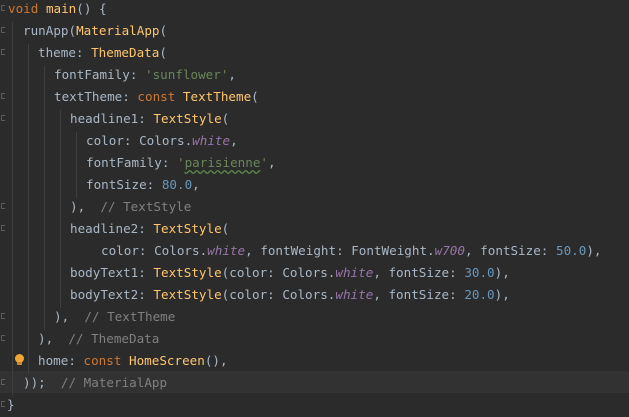 The height and width of the screenshot is (417, 629). I want to click on number-literal: 50.0, so click(571, 250).